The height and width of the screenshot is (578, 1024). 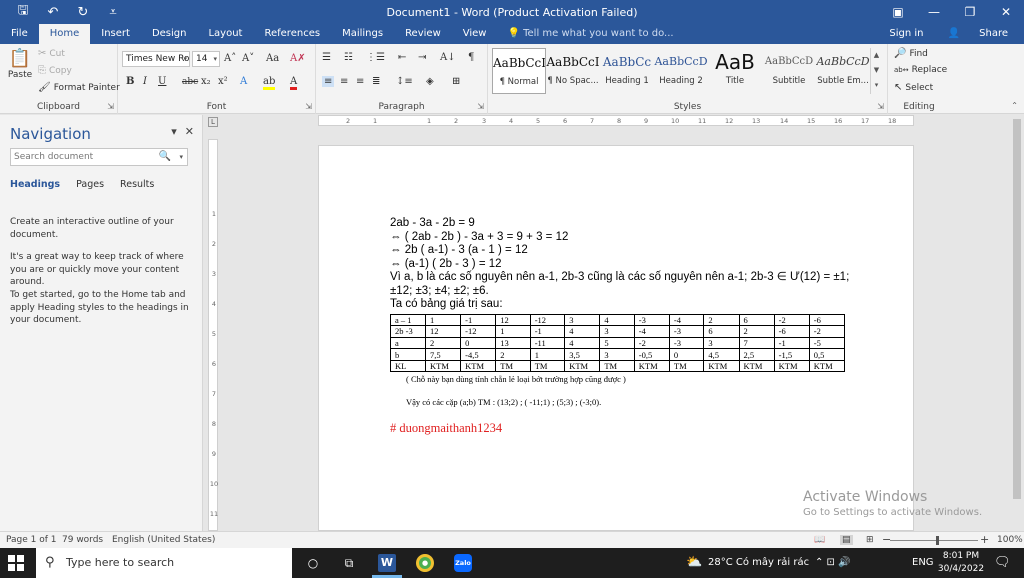 I want to click on bullets-button: ☰, so click(x=326, y=57).